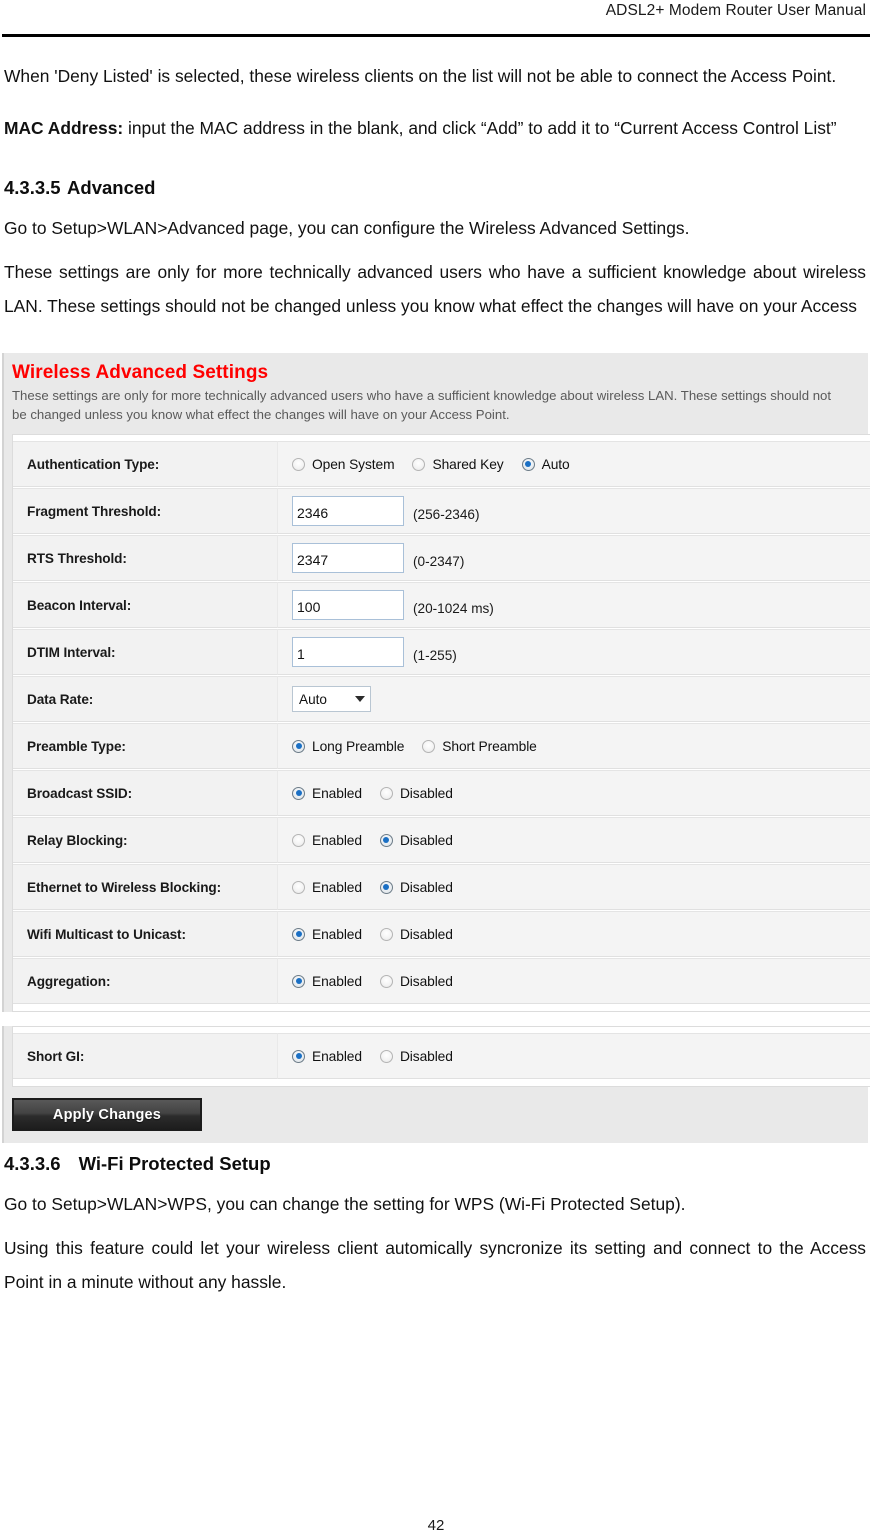  I want to click on row-value: Auto, so click(573, 699).